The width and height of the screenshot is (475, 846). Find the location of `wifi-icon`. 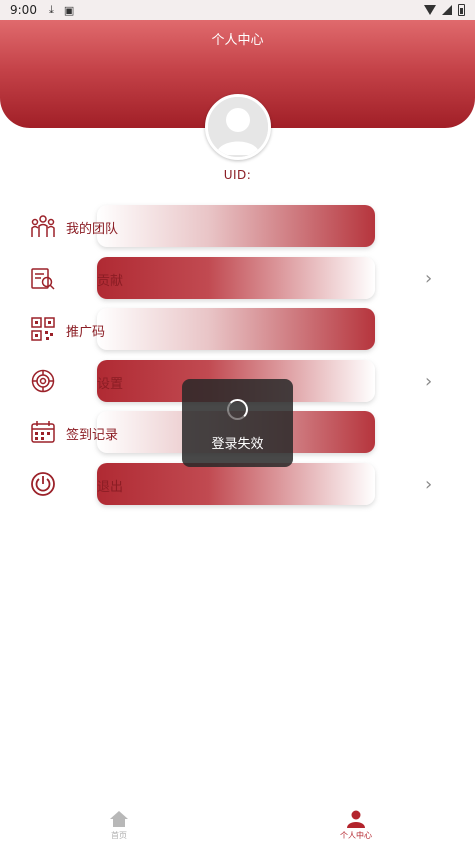

wifi-icon is located at coordinates (430, 10).